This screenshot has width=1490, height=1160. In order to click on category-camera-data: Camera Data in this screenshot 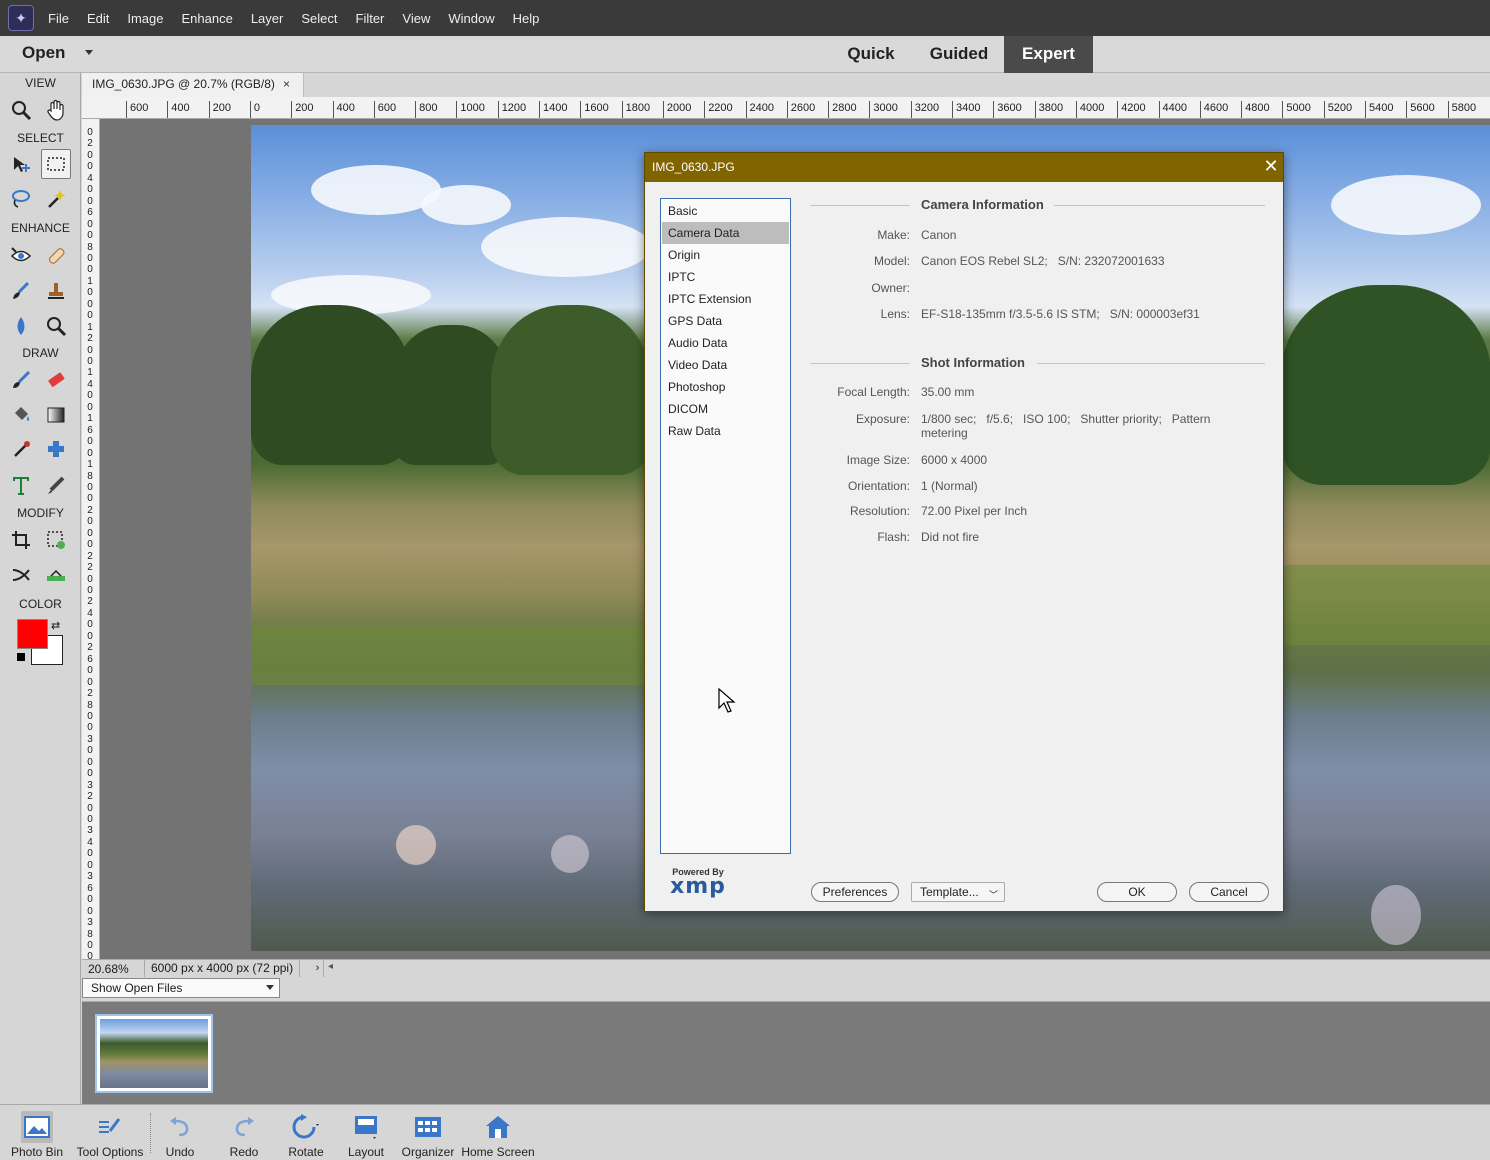, I will do `click(725, 233)`.